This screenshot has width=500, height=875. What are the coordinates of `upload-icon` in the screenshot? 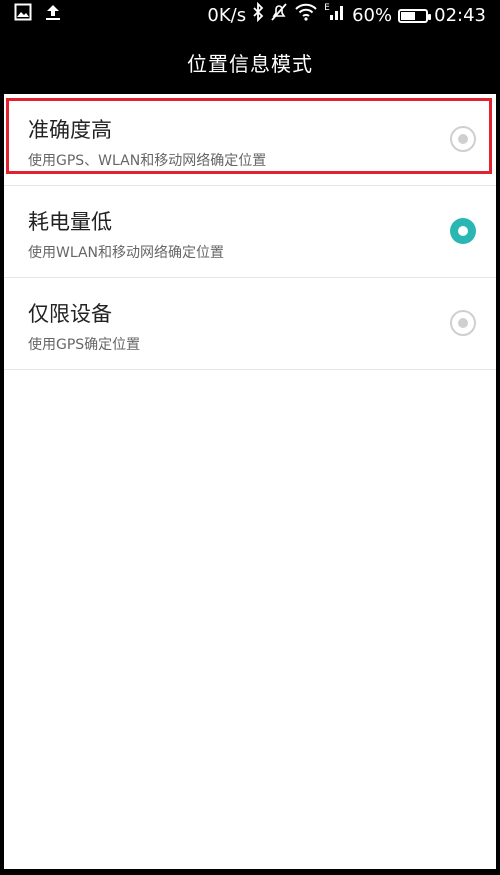 It's located at (53, 15).